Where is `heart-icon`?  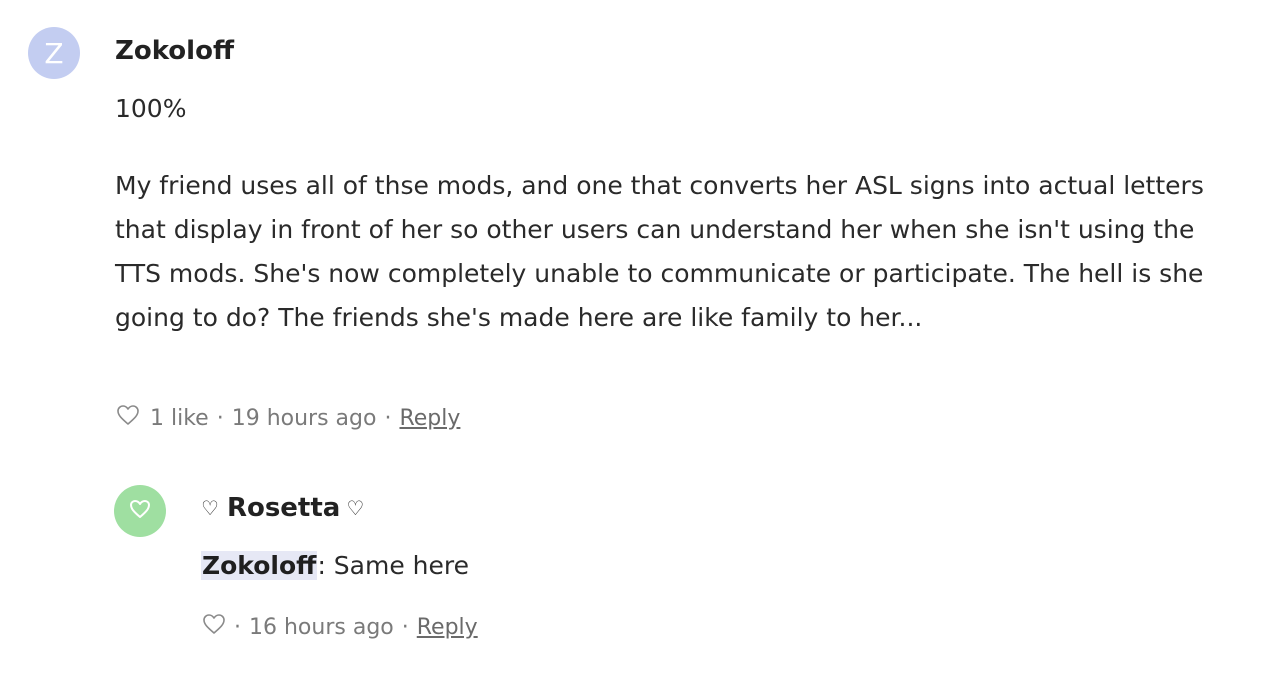 heart-icon is located at coordinates (140, 511).